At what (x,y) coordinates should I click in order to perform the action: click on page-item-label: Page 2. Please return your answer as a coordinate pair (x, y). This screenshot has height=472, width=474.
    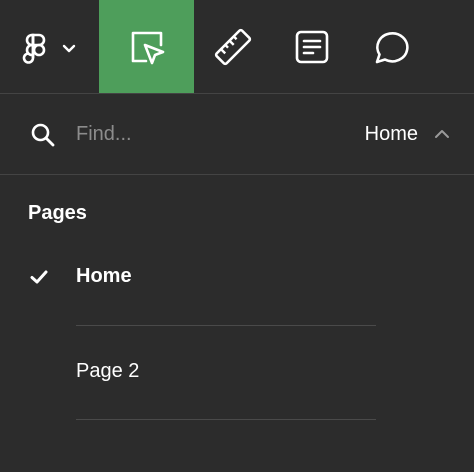
    Looking at the image, I should click on (108, 371).